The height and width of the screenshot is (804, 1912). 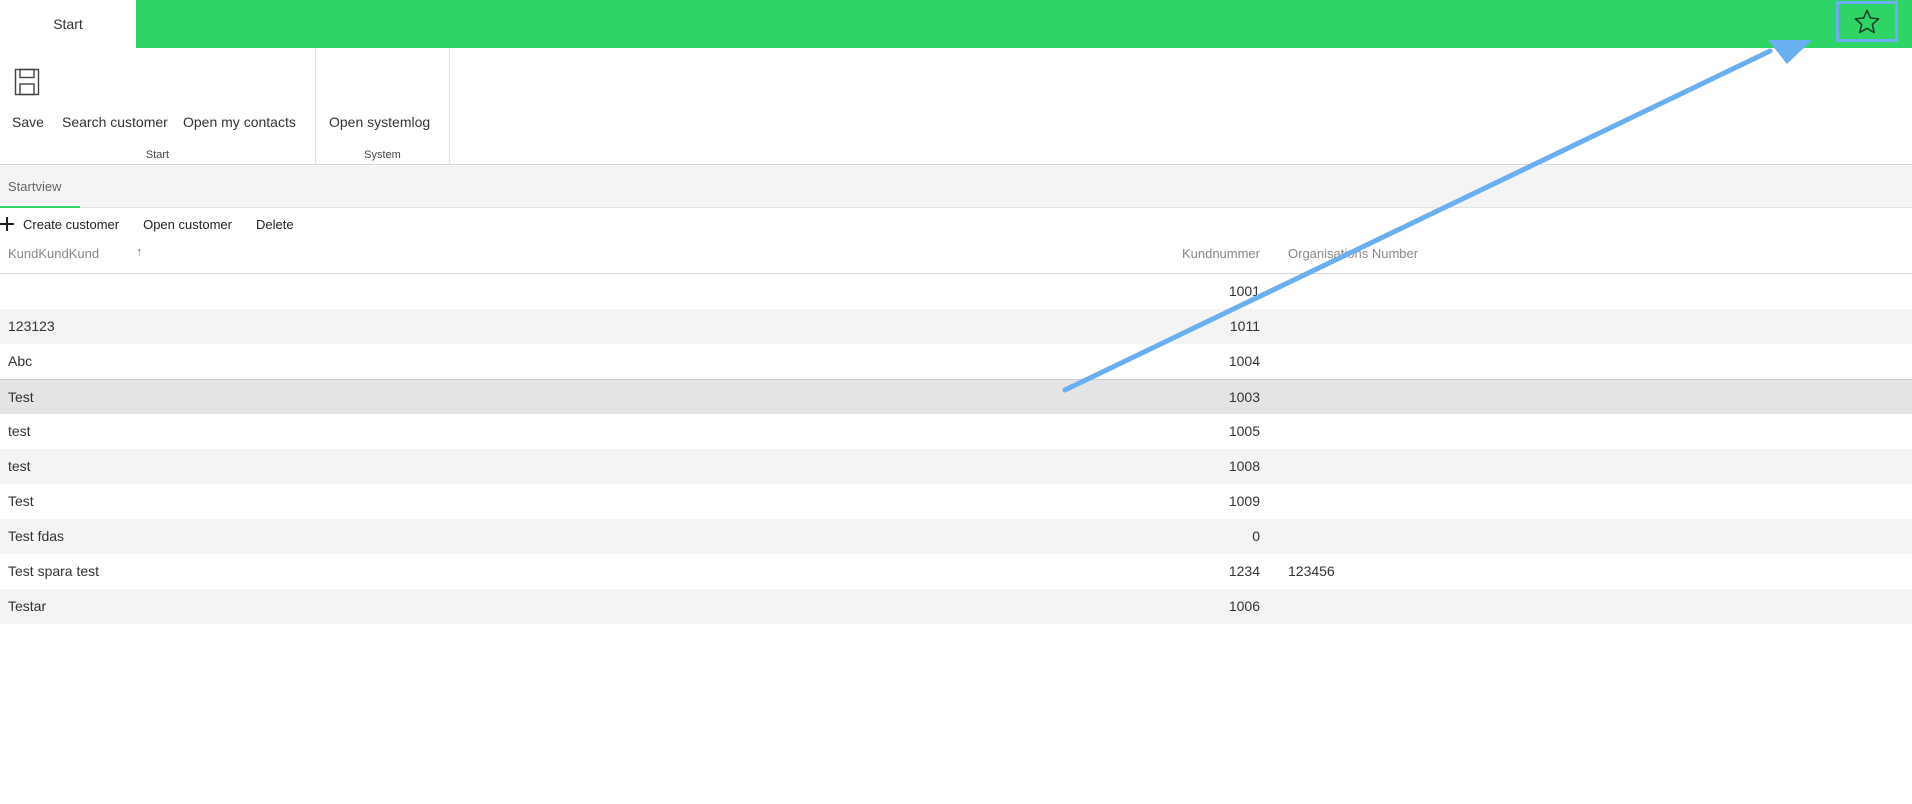 What do you see at coordinates (956, 396) in the screenshot?
I see `table-row: Test 1003` at bounding box center [956, 396].